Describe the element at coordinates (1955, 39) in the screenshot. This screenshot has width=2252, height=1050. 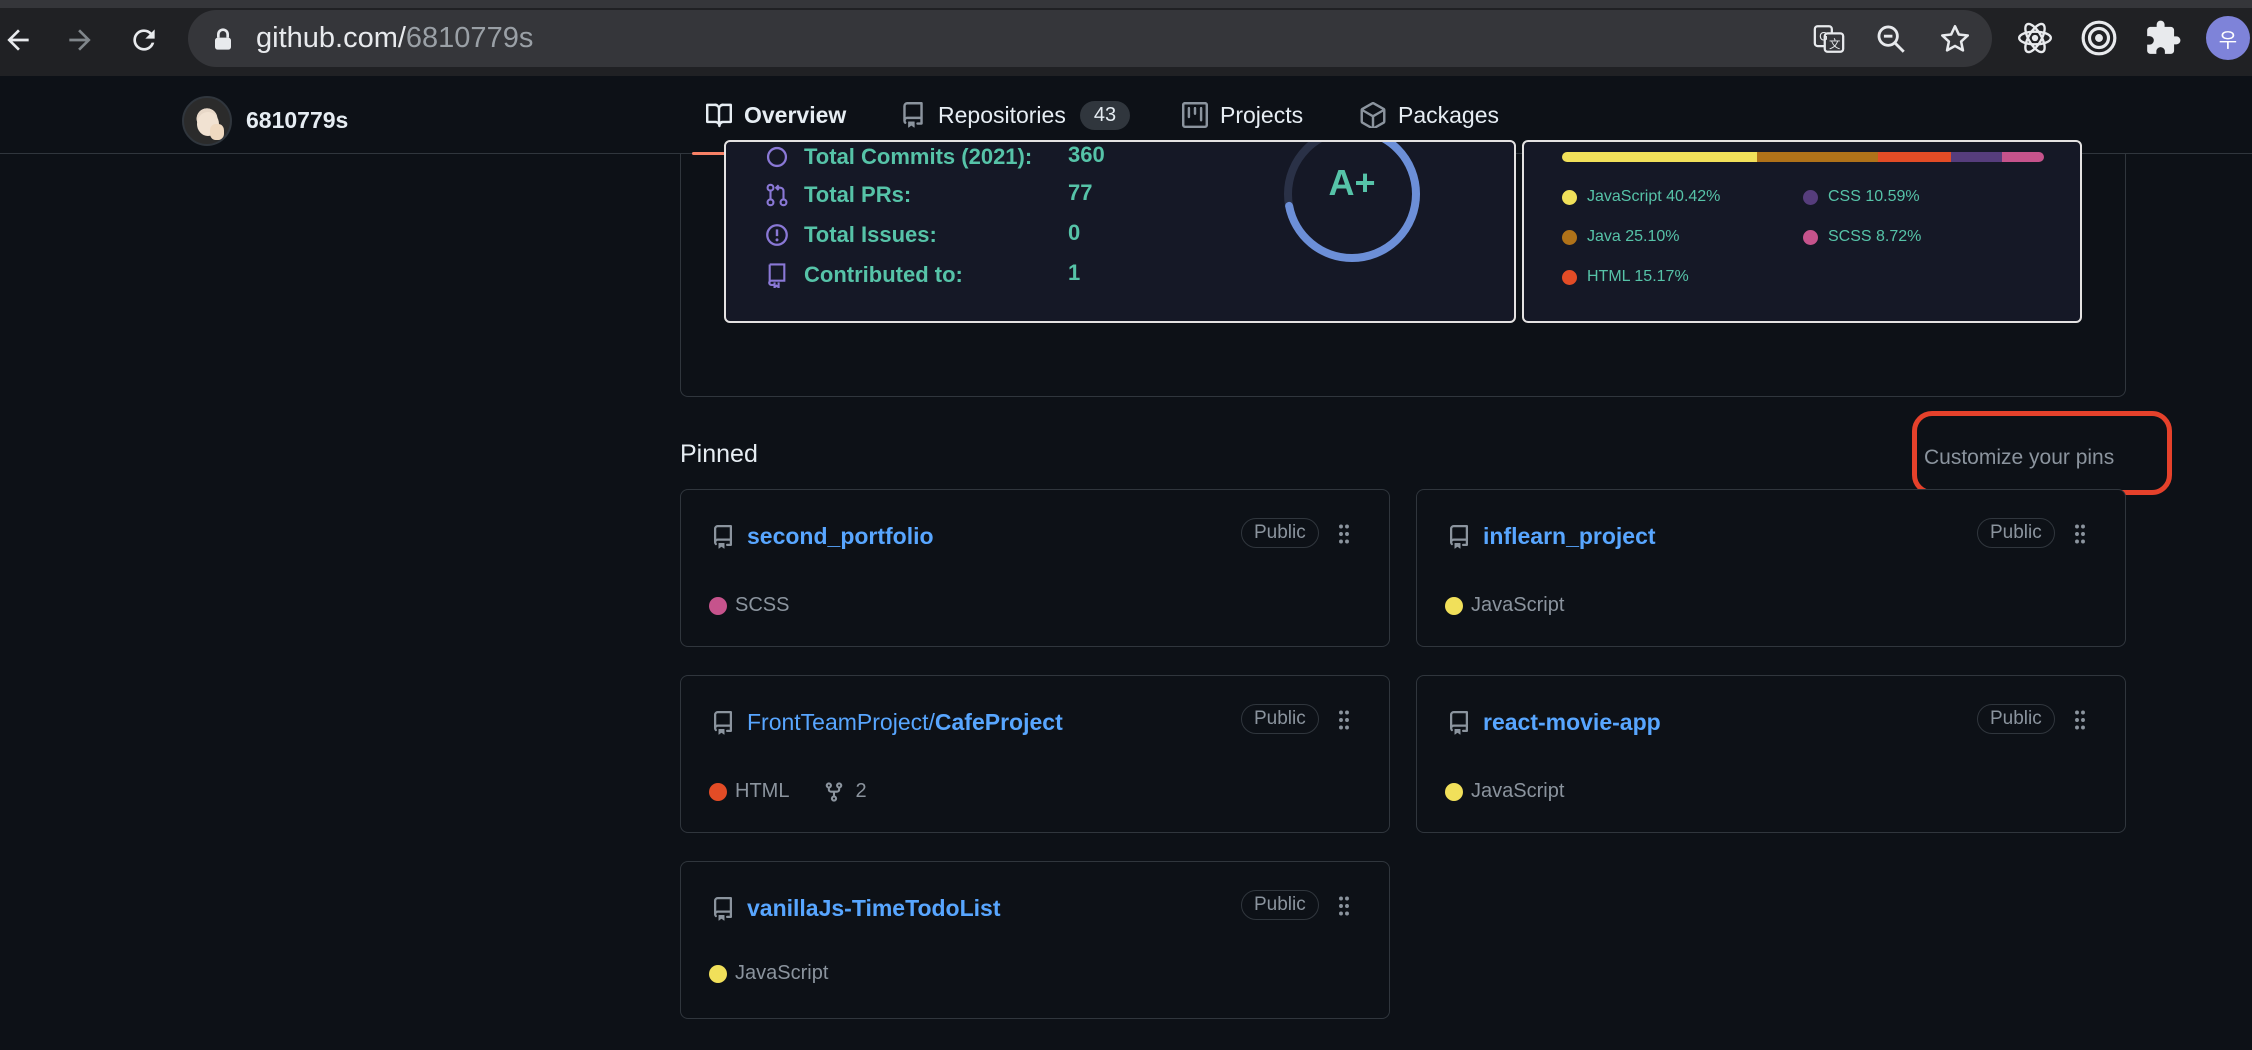
I see `bookmark-star-icon` at that location.